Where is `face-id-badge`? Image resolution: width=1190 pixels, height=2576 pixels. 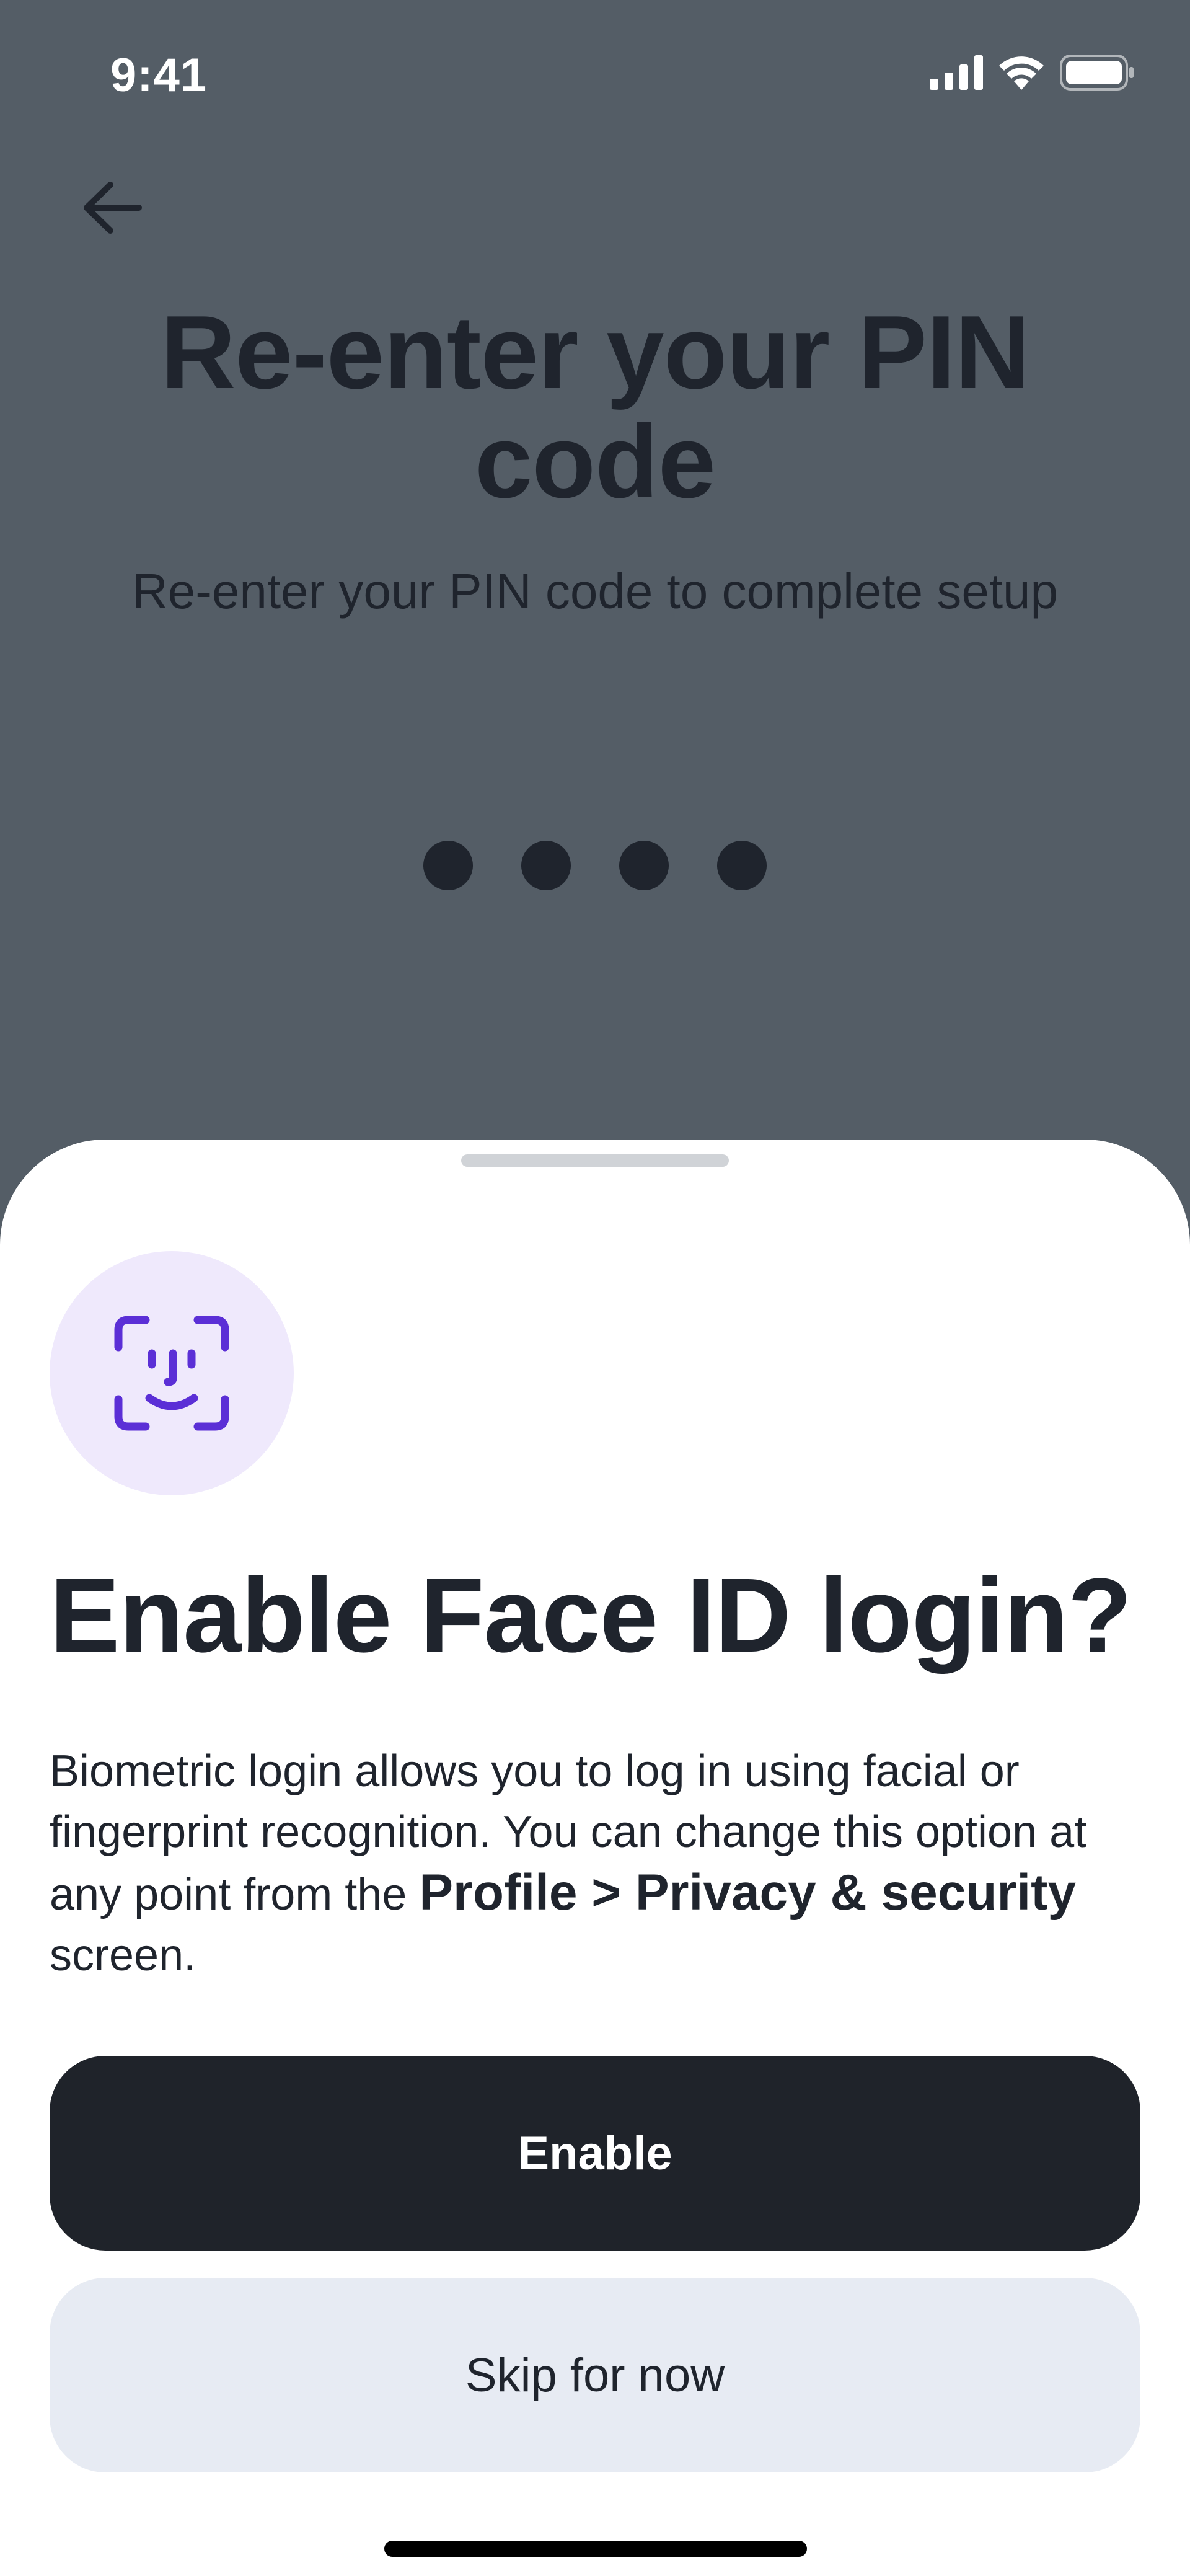 face-id-badge is located at coordinates (172, 1373).